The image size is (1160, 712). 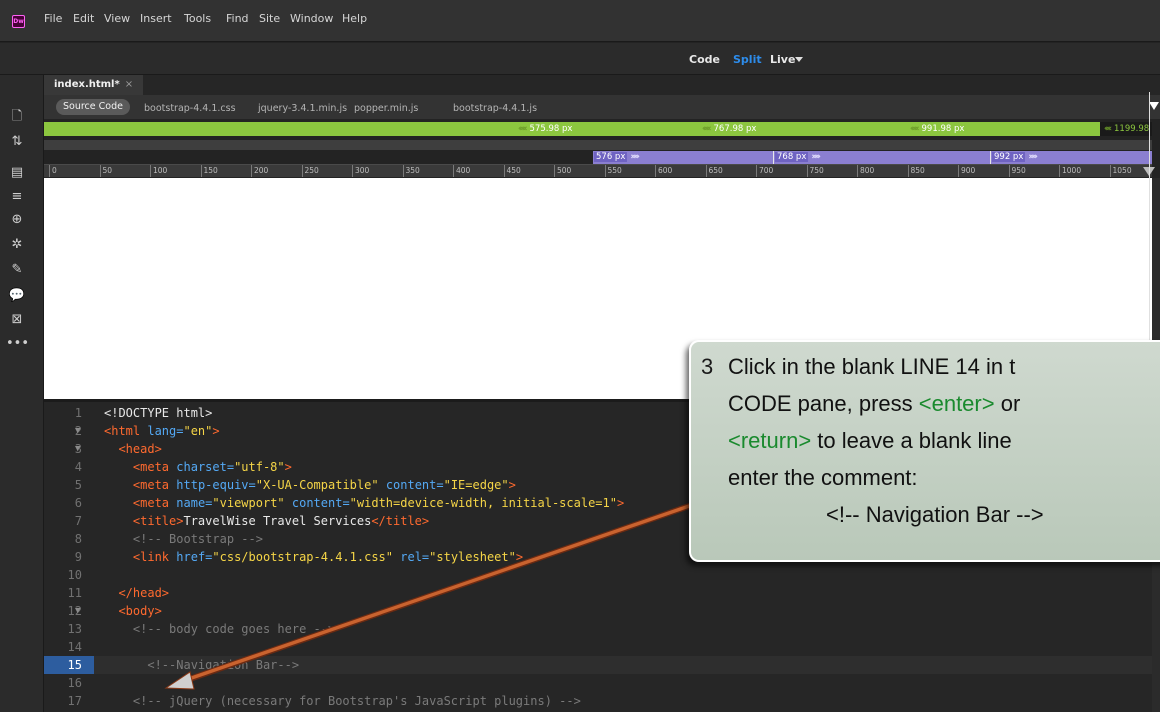 I want to click on format-source-icon: ≡, so click(x=17, y=197).